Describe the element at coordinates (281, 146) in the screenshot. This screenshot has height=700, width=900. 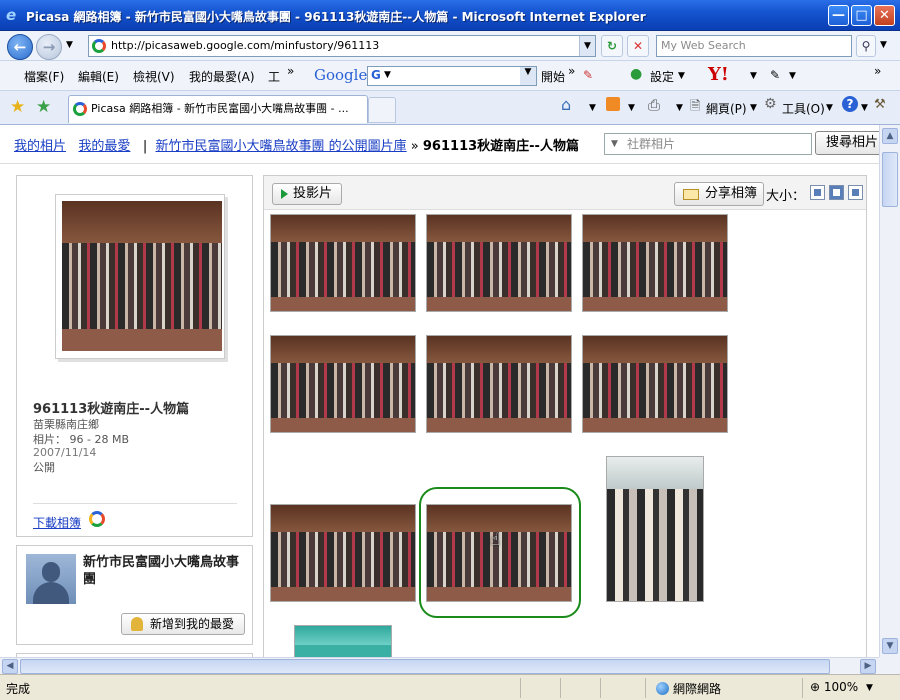
I see `gallery-link: 新竹市民富國小大嘴鳥故事團 的公開圖片庫` at that location.